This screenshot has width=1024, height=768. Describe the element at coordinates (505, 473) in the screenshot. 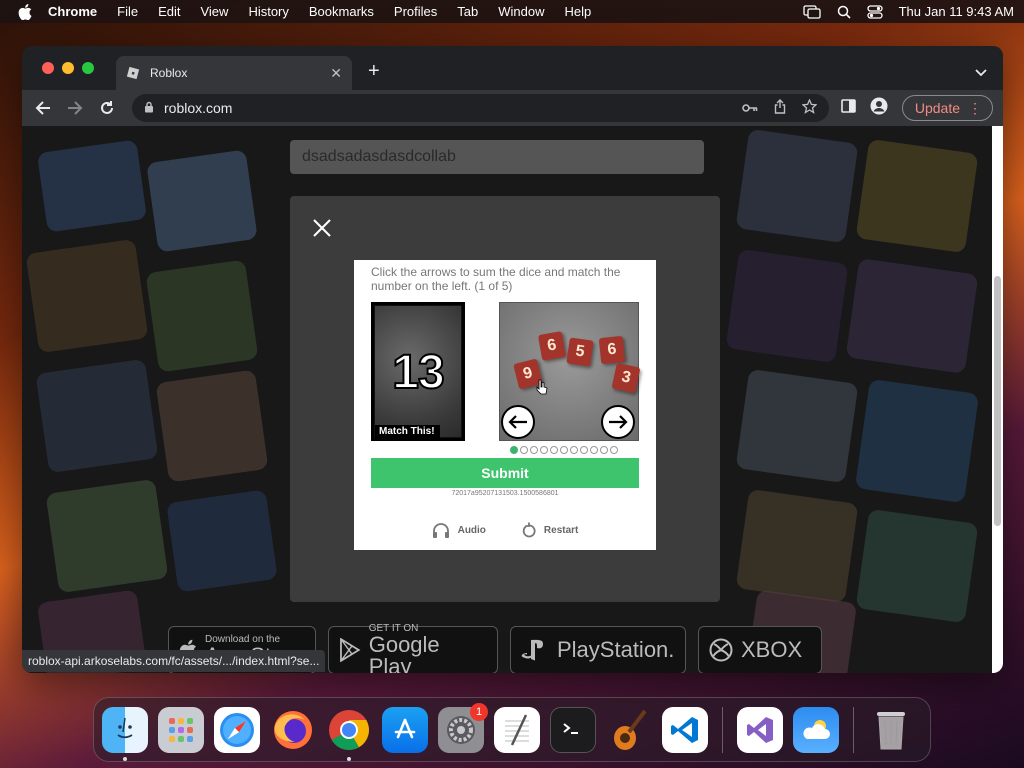

I see `submit-button: Submit` at that location.